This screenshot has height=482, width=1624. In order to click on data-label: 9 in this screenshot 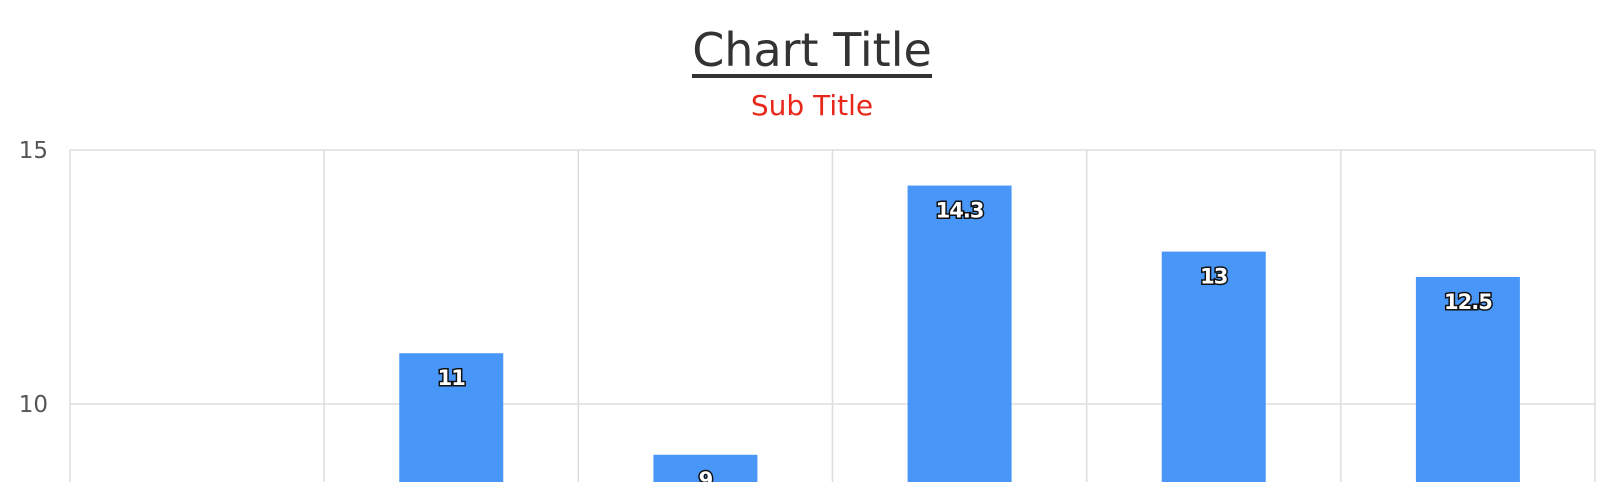, I will do `click(706, 475)`.